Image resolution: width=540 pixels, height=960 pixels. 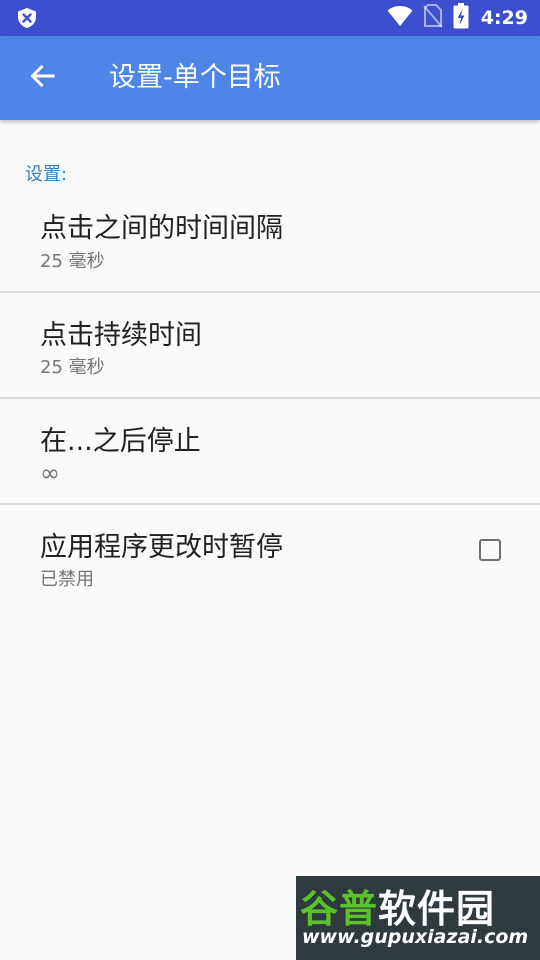 I want to click on watermark-brand: 谷普软件园, so click(x=398, y=909).